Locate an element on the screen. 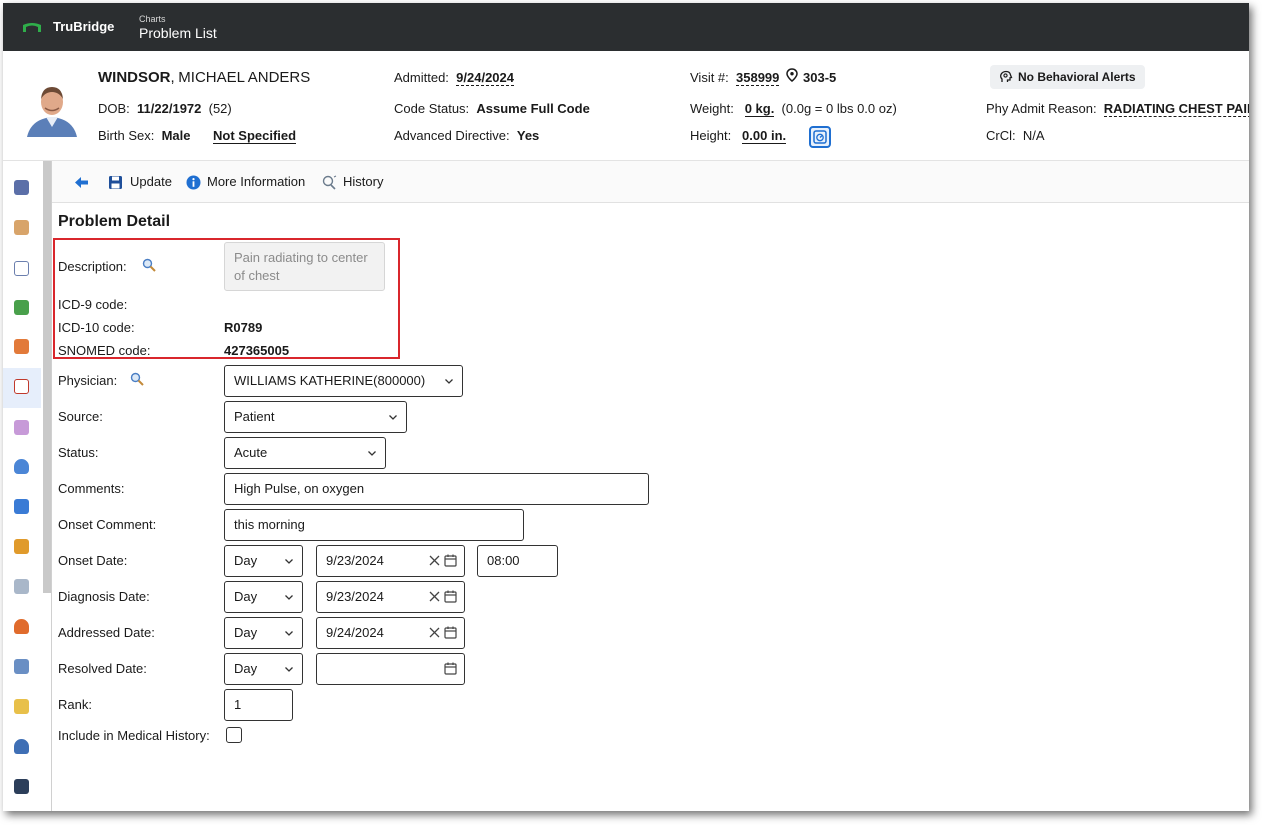 Image resolution: width=1262 pixels, height=825 pixels. diagnosis-date-input: 9/23/2024 is located at coordinates (390, 597).